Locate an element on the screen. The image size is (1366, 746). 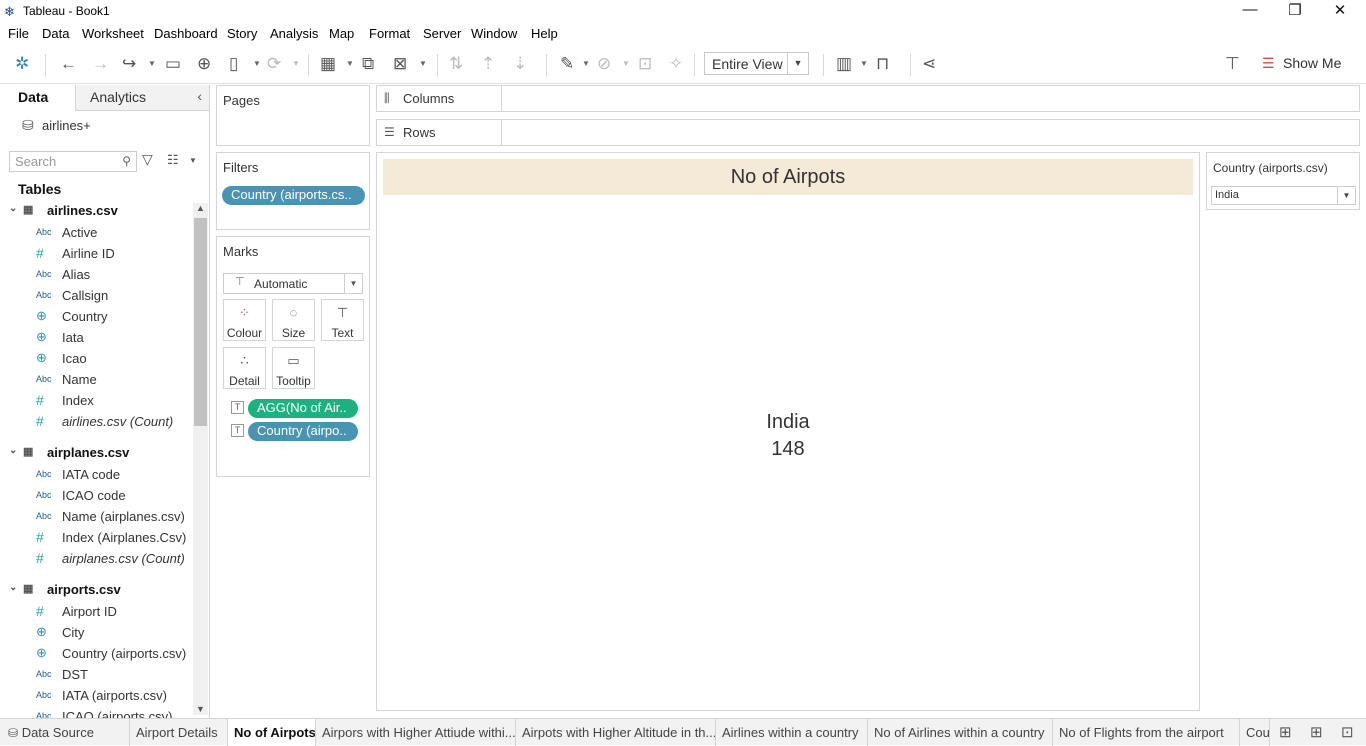
field-list-scrollbar: ▲ ▼ is located at coordinates (200, 459).